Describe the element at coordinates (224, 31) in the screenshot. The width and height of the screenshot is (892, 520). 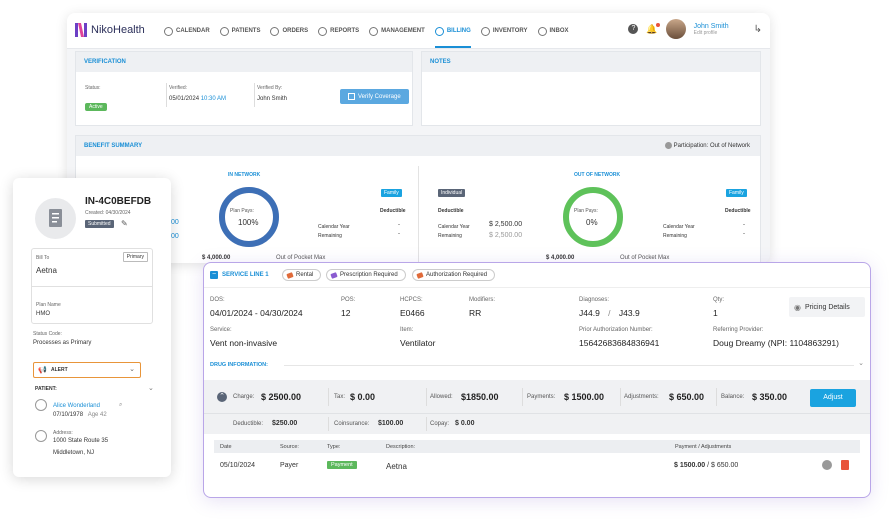
I see `patients-icon` at that location.